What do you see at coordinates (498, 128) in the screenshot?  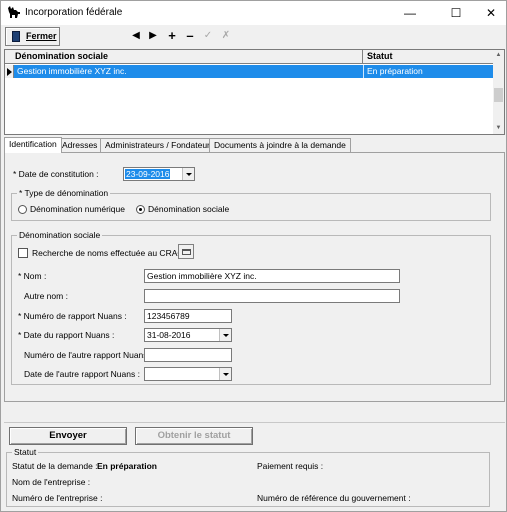 I see `scroll-down-icon: ▼` at bounding box center [498, 128].